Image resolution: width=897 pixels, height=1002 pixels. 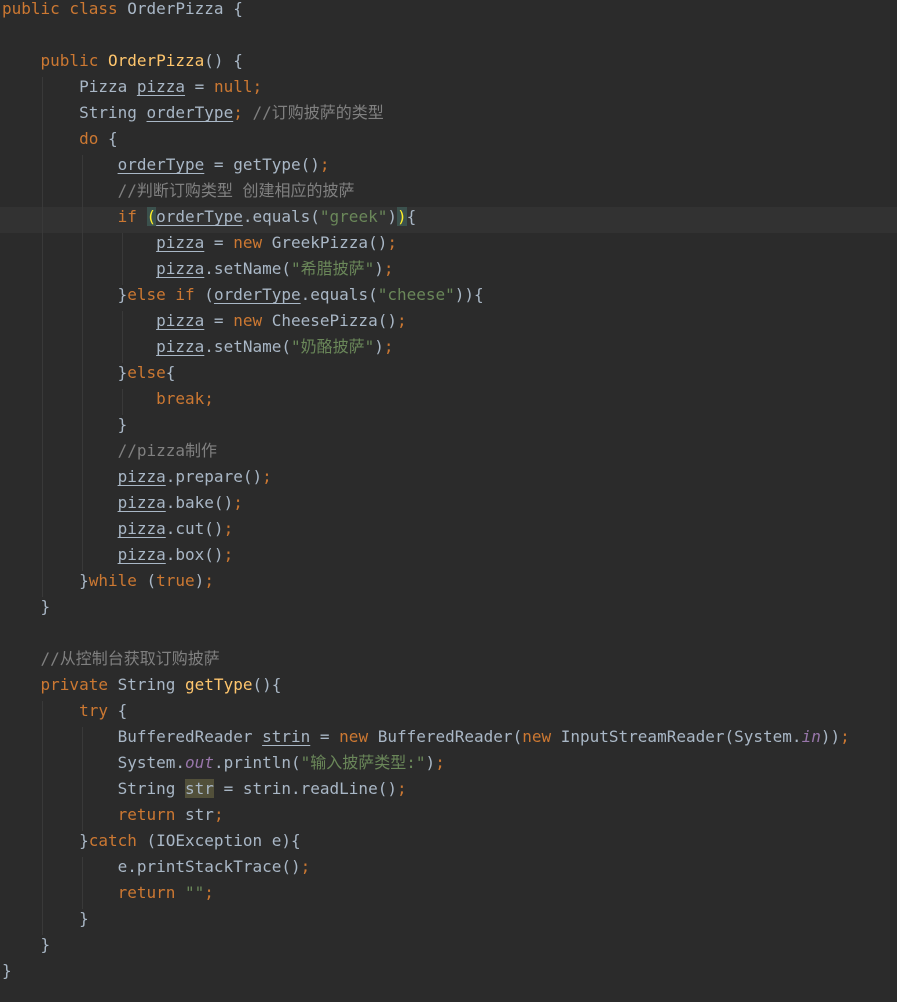 What do you see at coordinates (214, 476) in the screenshot?
I see `code-token: .prepare()` at bounding box center [214, 476].